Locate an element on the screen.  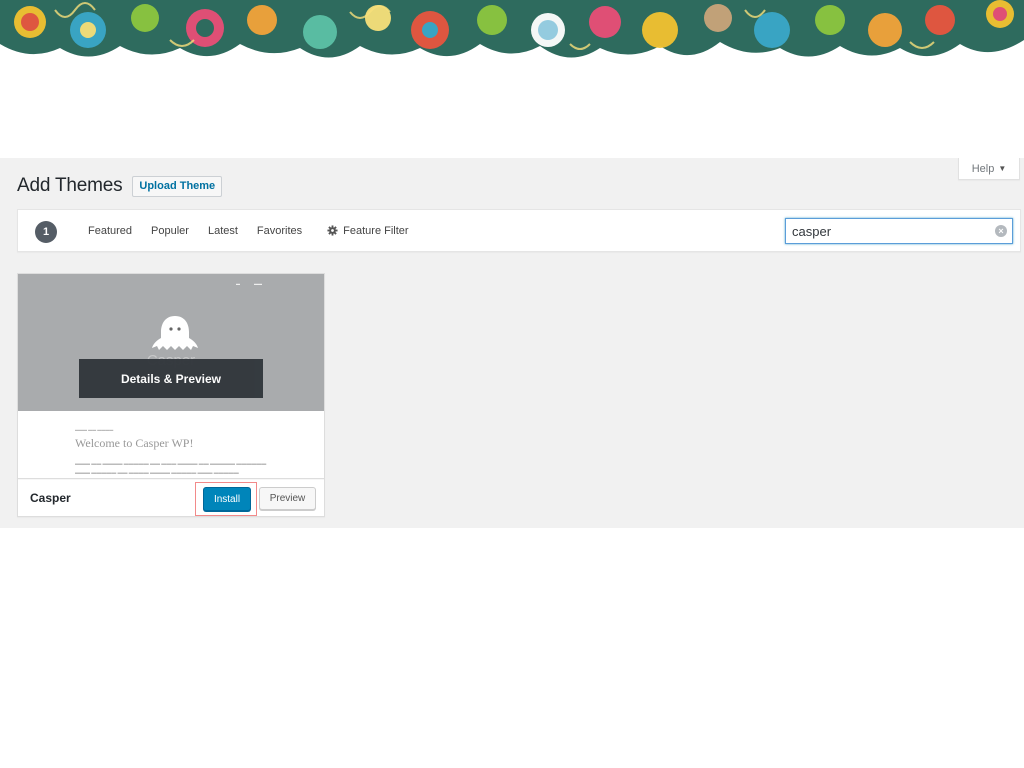
doodle-pattern is located at coordinates (512, 34).